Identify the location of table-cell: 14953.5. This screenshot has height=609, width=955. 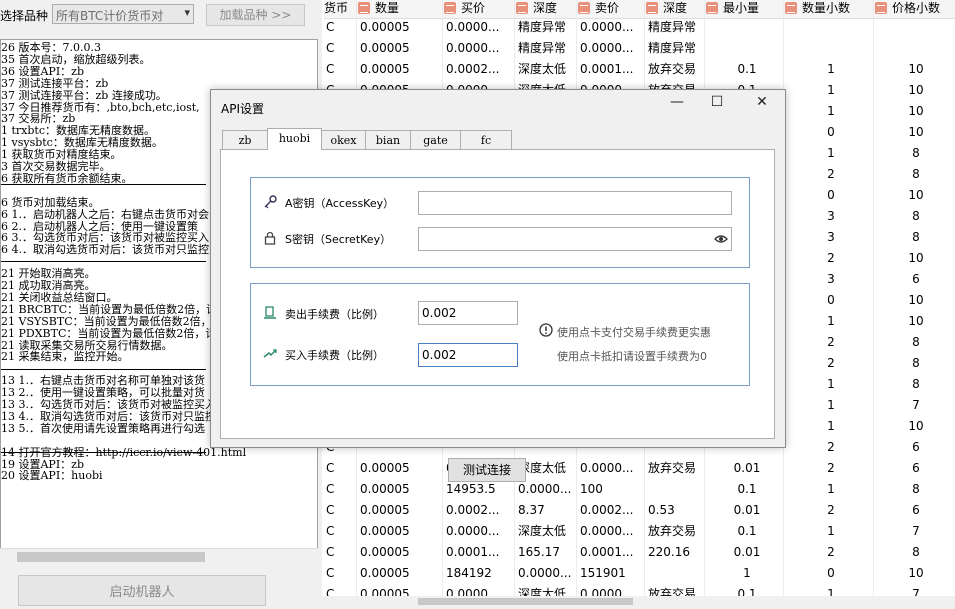
(471, 489).